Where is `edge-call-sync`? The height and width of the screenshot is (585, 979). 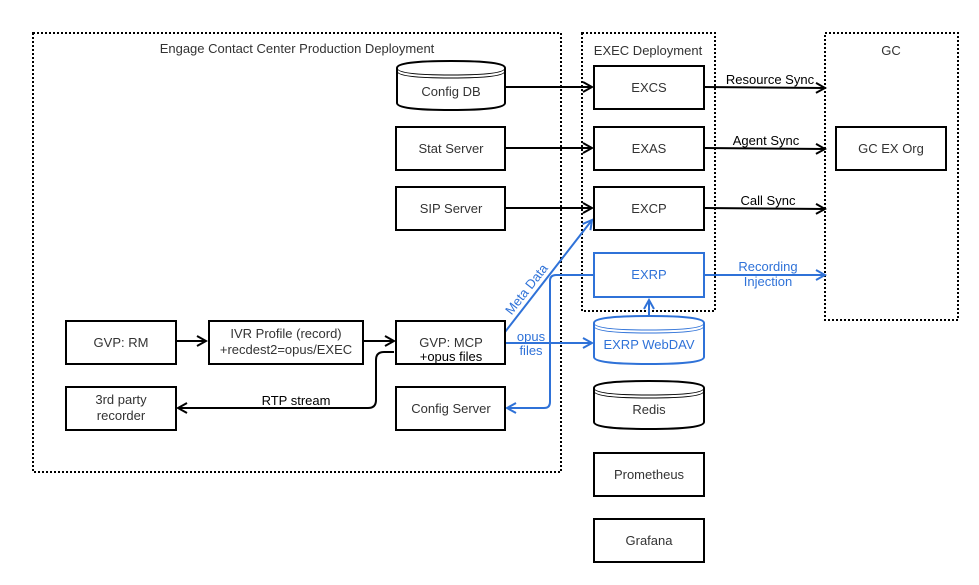
edge-call-sync is located at coordinates (764, 208).